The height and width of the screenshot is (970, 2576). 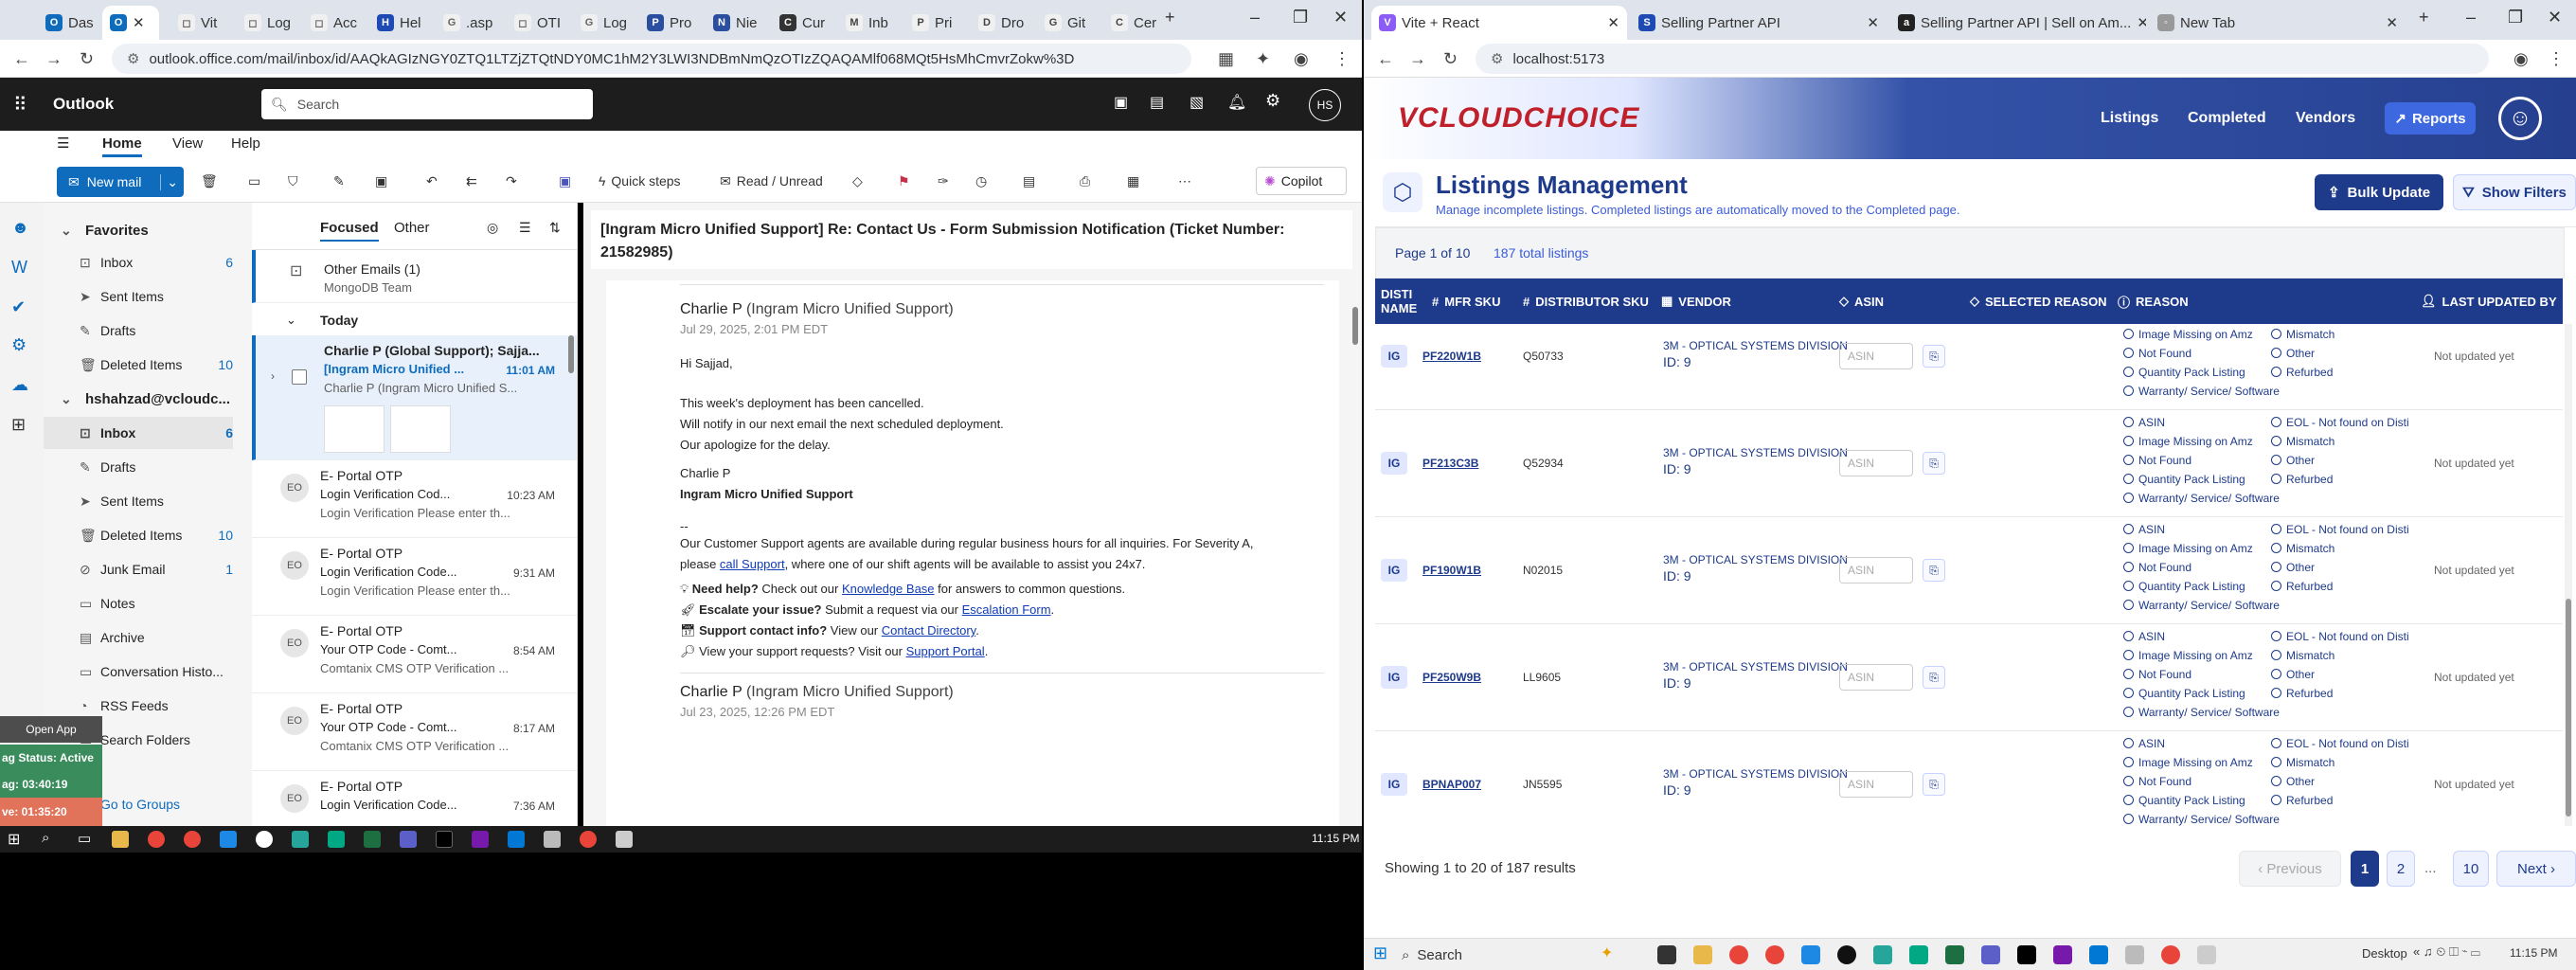 What do you see at coordinates (427, 104) in the screenshot?
I see `search-box: 🔍︎ Search` at bounding box center [427, 104].